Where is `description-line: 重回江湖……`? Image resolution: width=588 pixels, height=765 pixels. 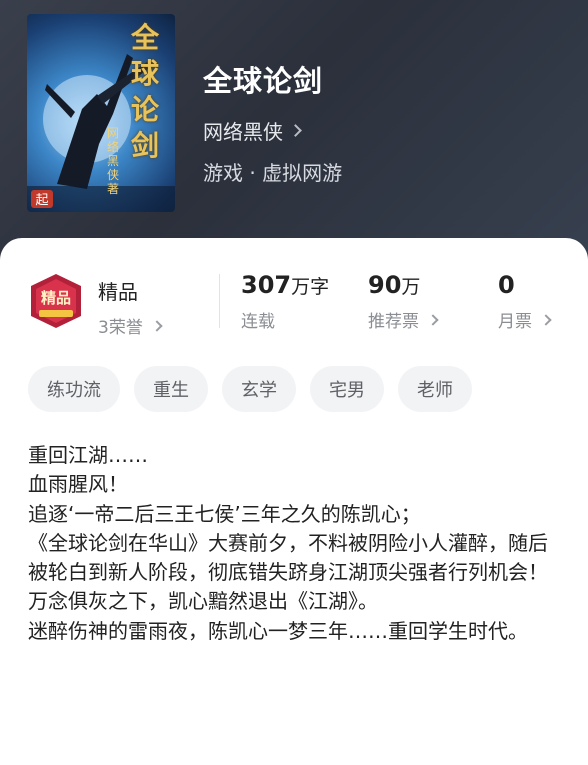
description-line: 重回江湖…… is located at coordinates (88, 455).